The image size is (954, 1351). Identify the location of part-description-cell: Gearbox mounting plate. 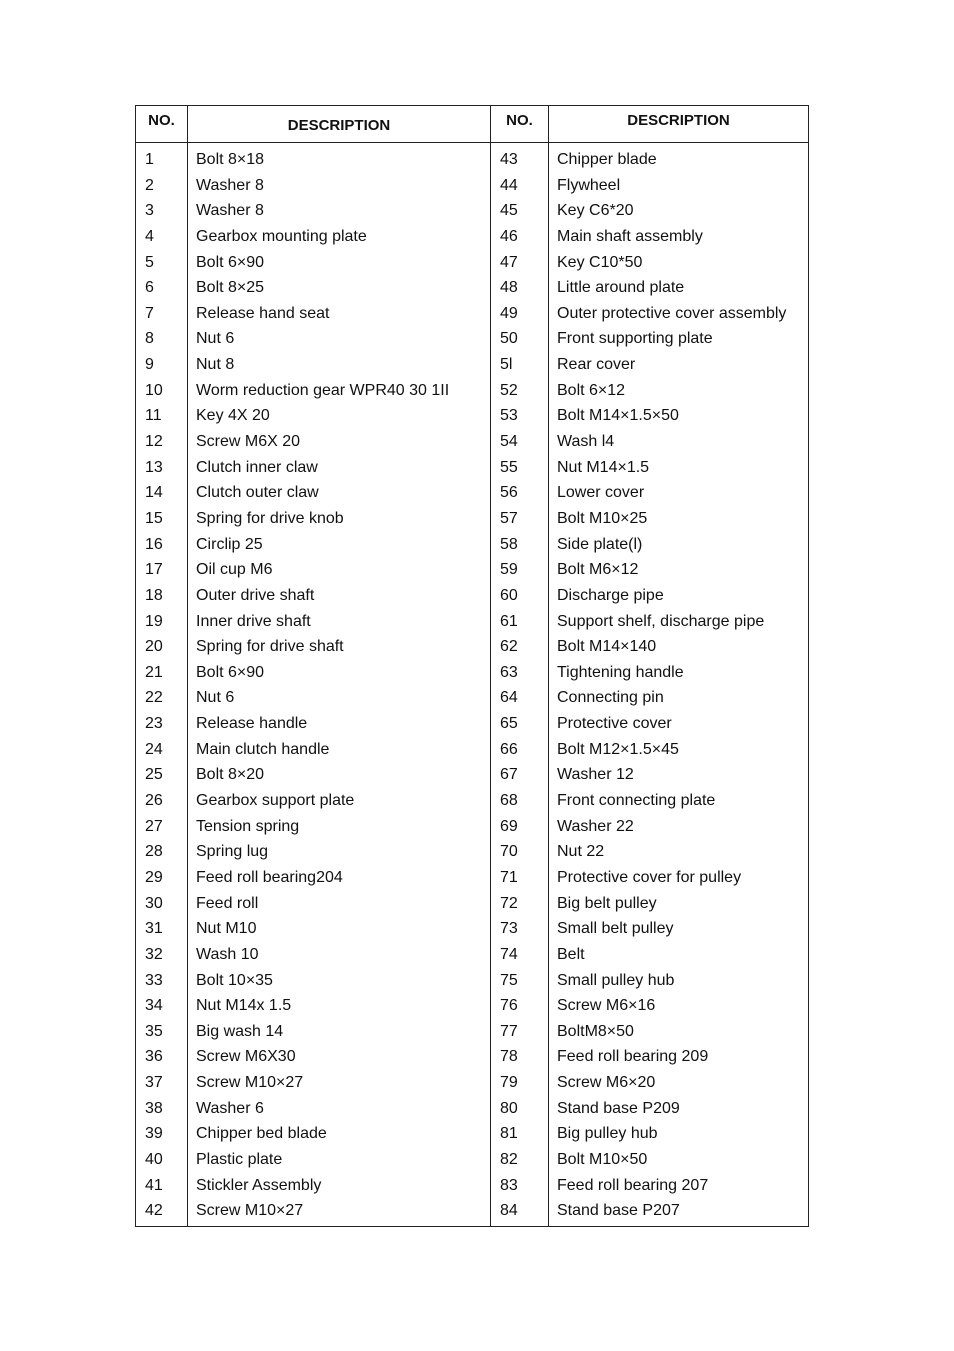
(281, 236).